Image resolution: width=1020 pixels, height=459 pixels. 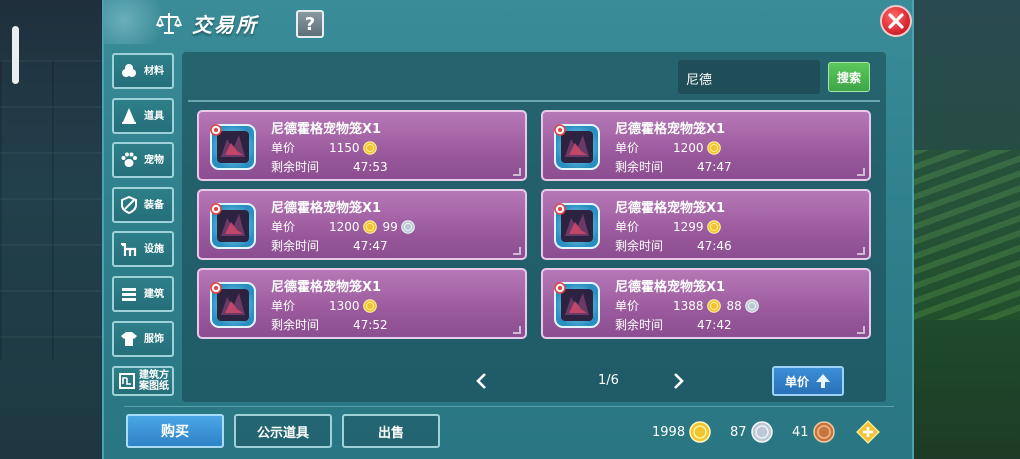 I want to click on game-background-right, so click(x=966, y=229).